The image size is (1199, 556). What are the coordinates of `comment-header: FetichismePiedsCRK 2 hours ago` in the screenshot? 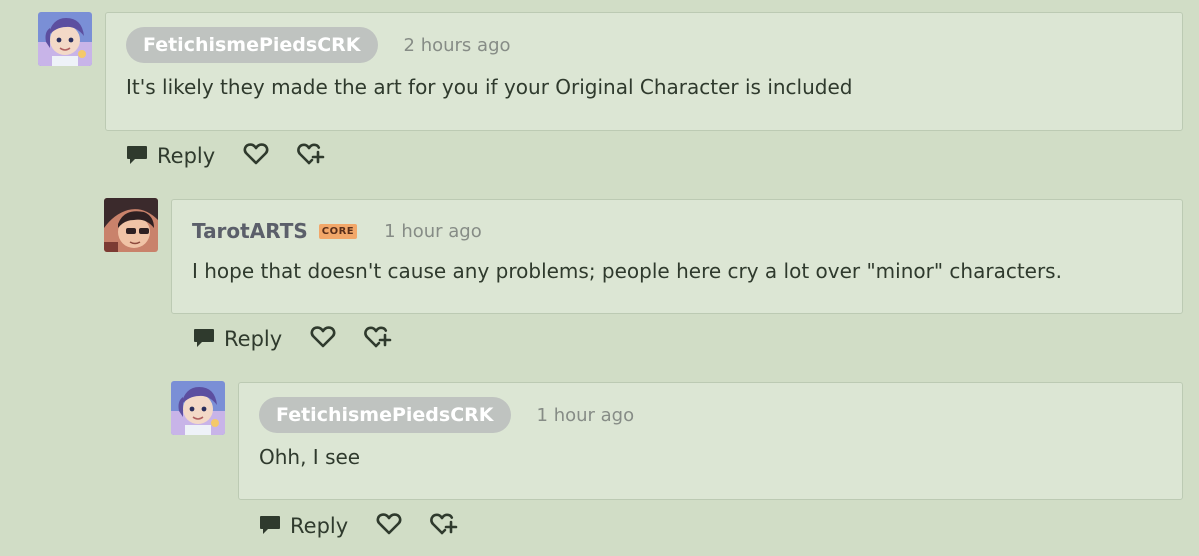 It's located at (318, 45).